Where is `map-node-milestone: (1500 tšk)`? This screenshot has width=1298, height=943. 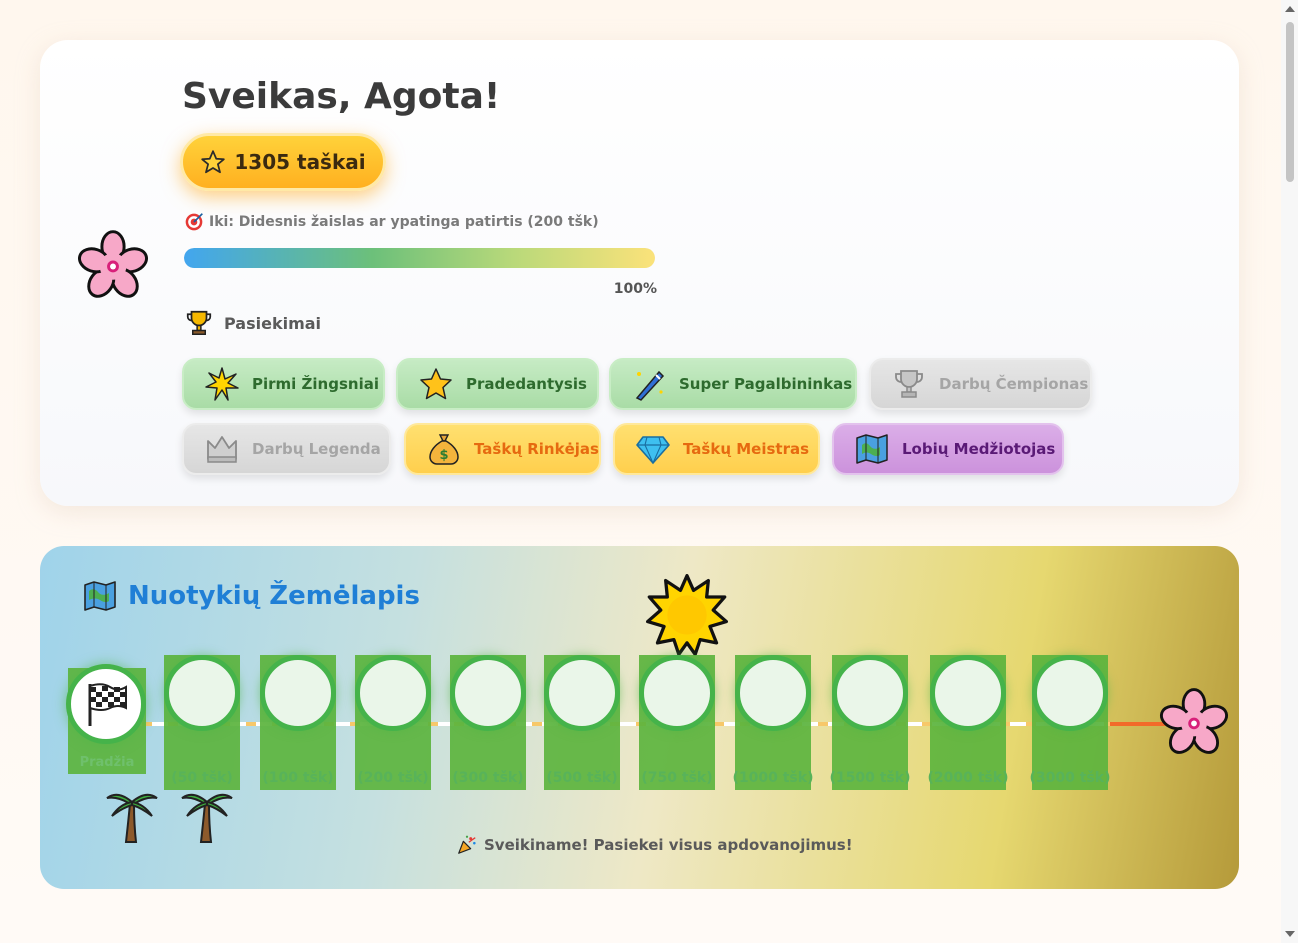
map-node-milestone: (1500 tšk) is located at coordinates (870, 722).